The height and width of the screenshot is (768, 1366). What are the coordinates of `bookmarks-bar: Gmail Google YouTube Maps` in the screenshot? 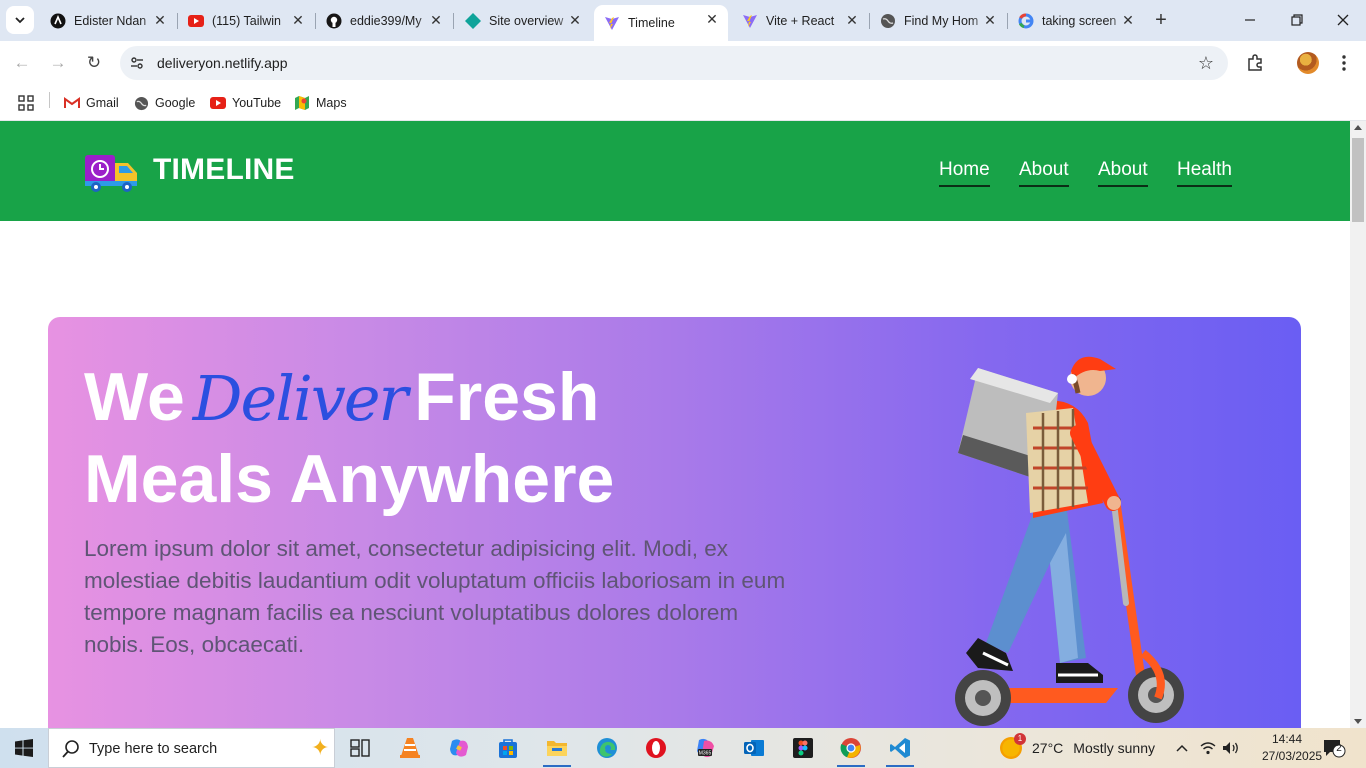 It's located at (683, 103).